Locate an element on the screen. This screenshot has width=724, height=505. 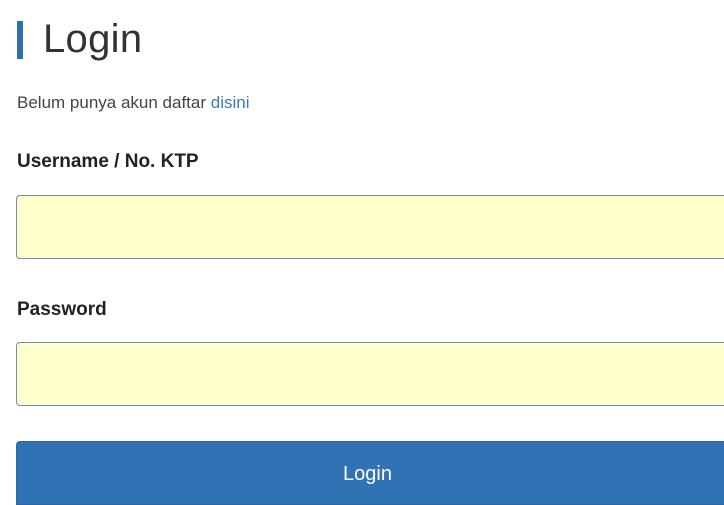
signup-prompt-text: Belum punya akun daftar is located at coordinates (112, 102).